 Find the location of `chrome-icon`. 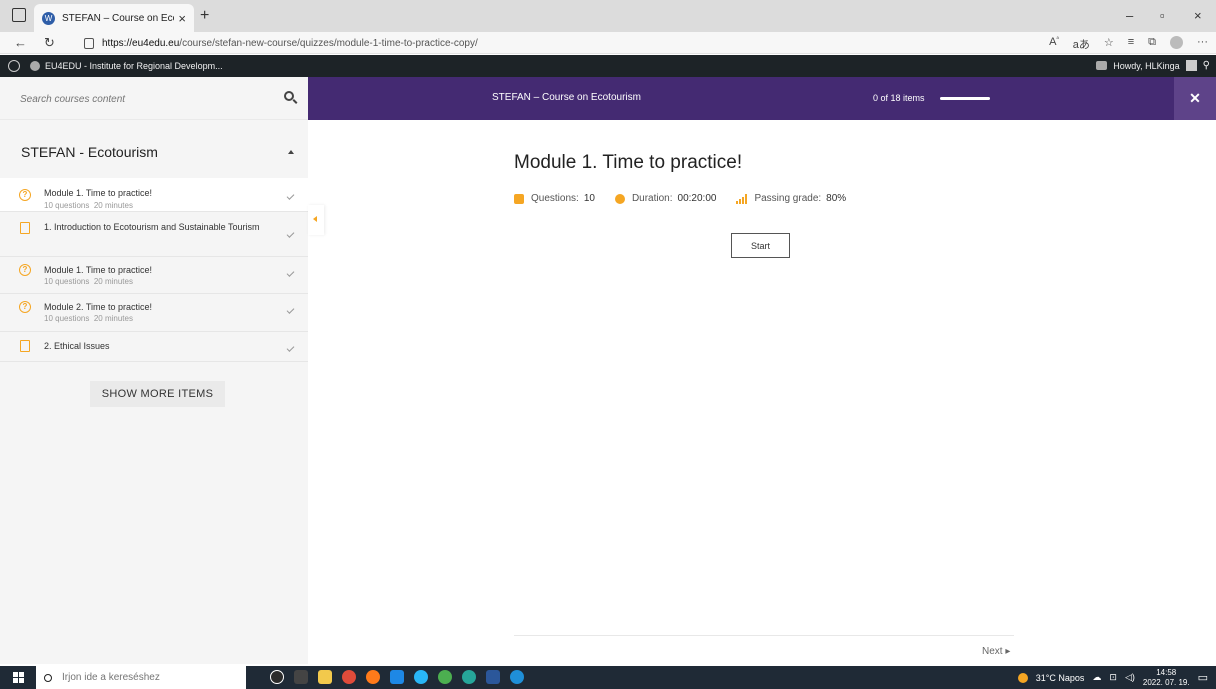

chrome-icon is located at coordinates (349, 677).